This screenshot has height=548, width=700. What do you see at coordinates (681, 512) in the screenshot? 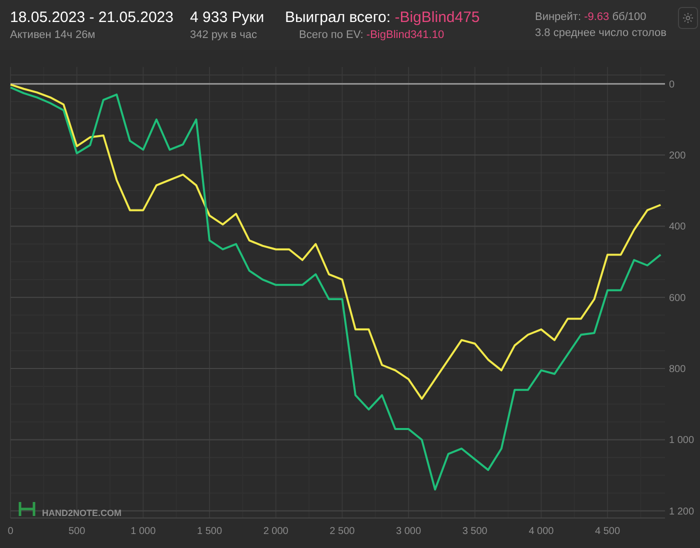
I see `axis-label: 1 200` at bounding box center [681, 512].